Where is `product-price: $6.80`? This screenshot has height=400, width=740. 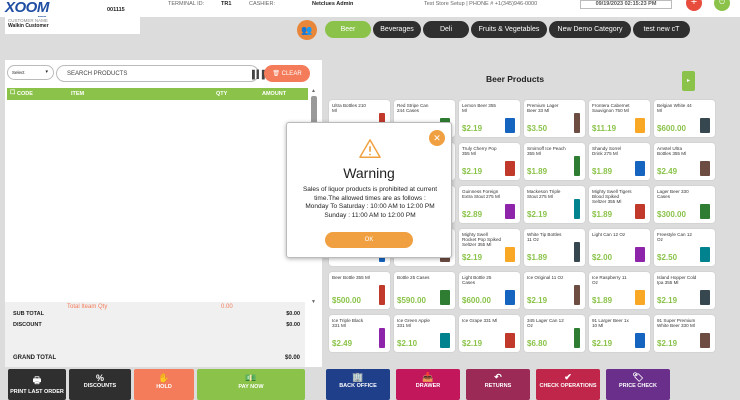
product-price: $6.80 is located at coordinates (537, 343).